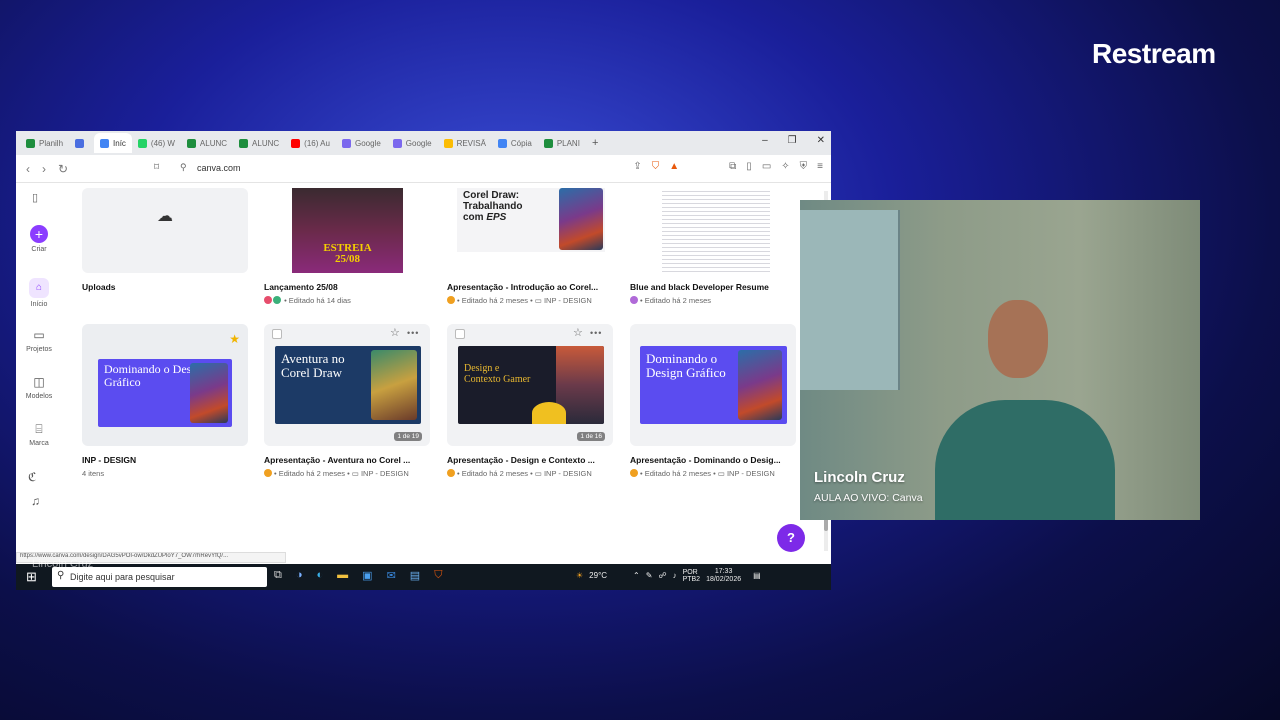 This screenshot has height=720, width=1280. I want to click on canva-apps-icon: ℭ, so click(32, 477).